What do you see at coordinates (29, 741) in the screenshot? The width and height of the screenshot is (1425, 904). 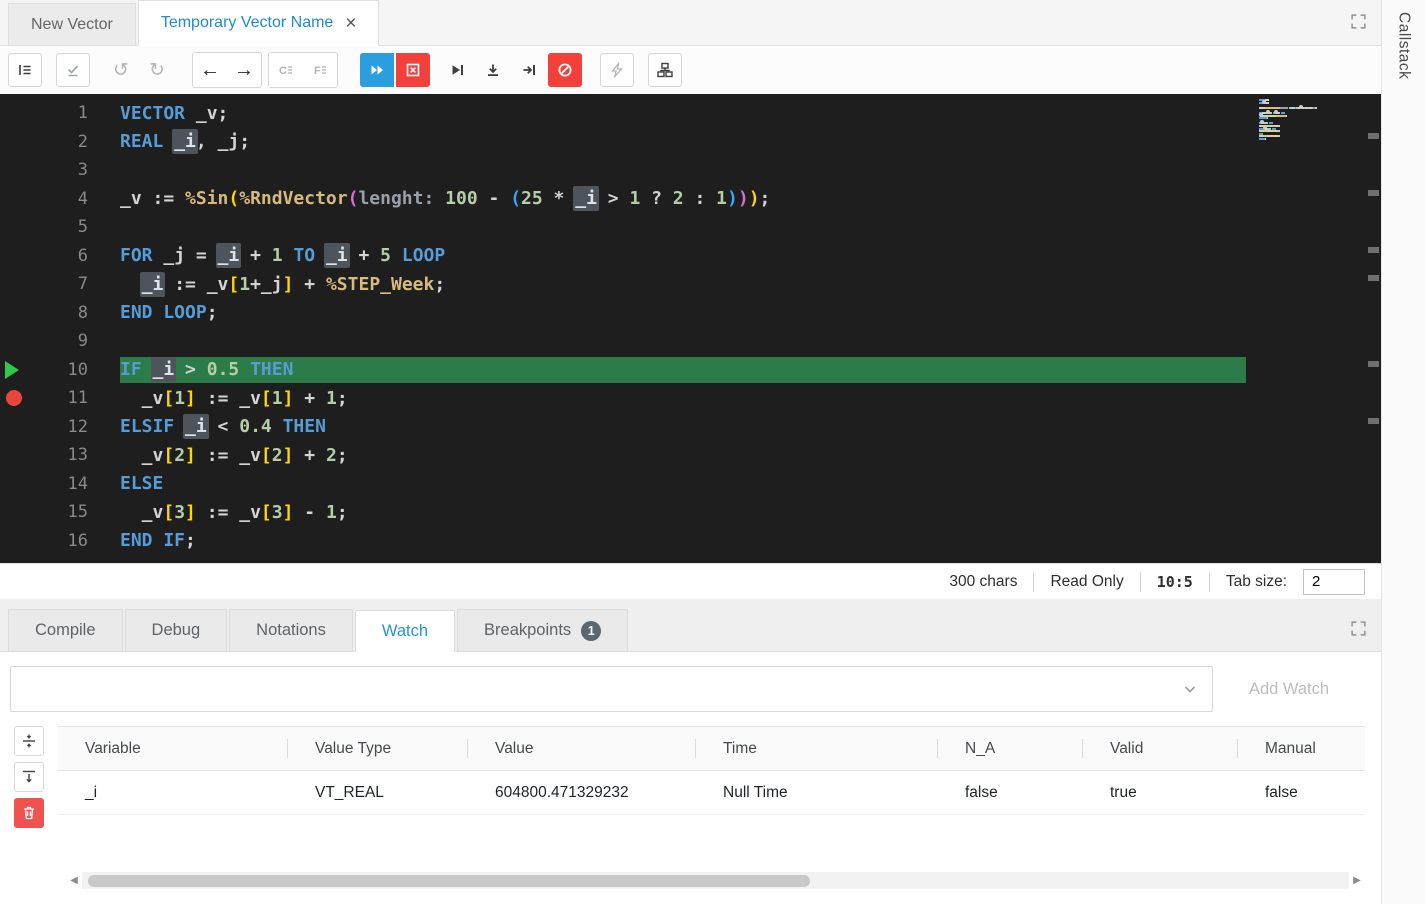 I see `collapse-rows-button` at bounding box center [29, 741].